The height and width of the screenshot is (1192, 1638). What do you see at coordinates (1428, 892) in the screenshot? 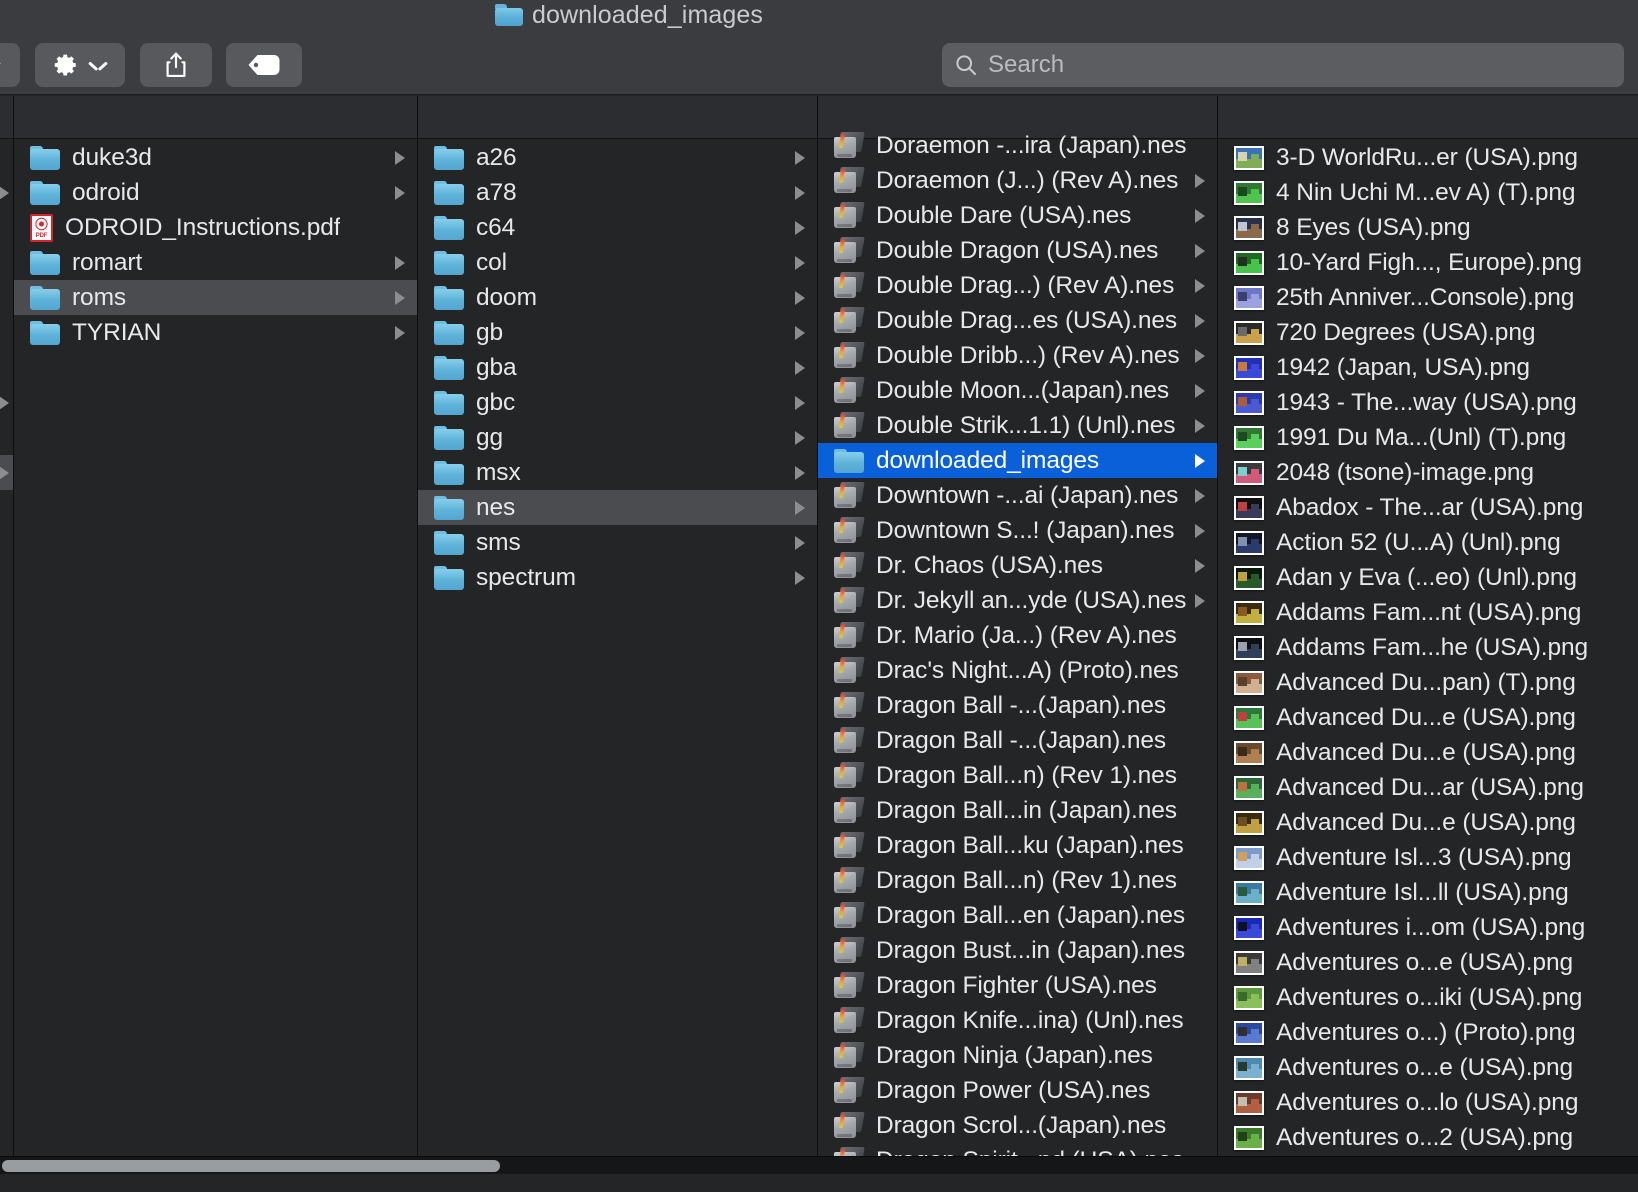
I see `file-row: Adventure Isl...ll (USA).png` at bounding box center [1428, 892].